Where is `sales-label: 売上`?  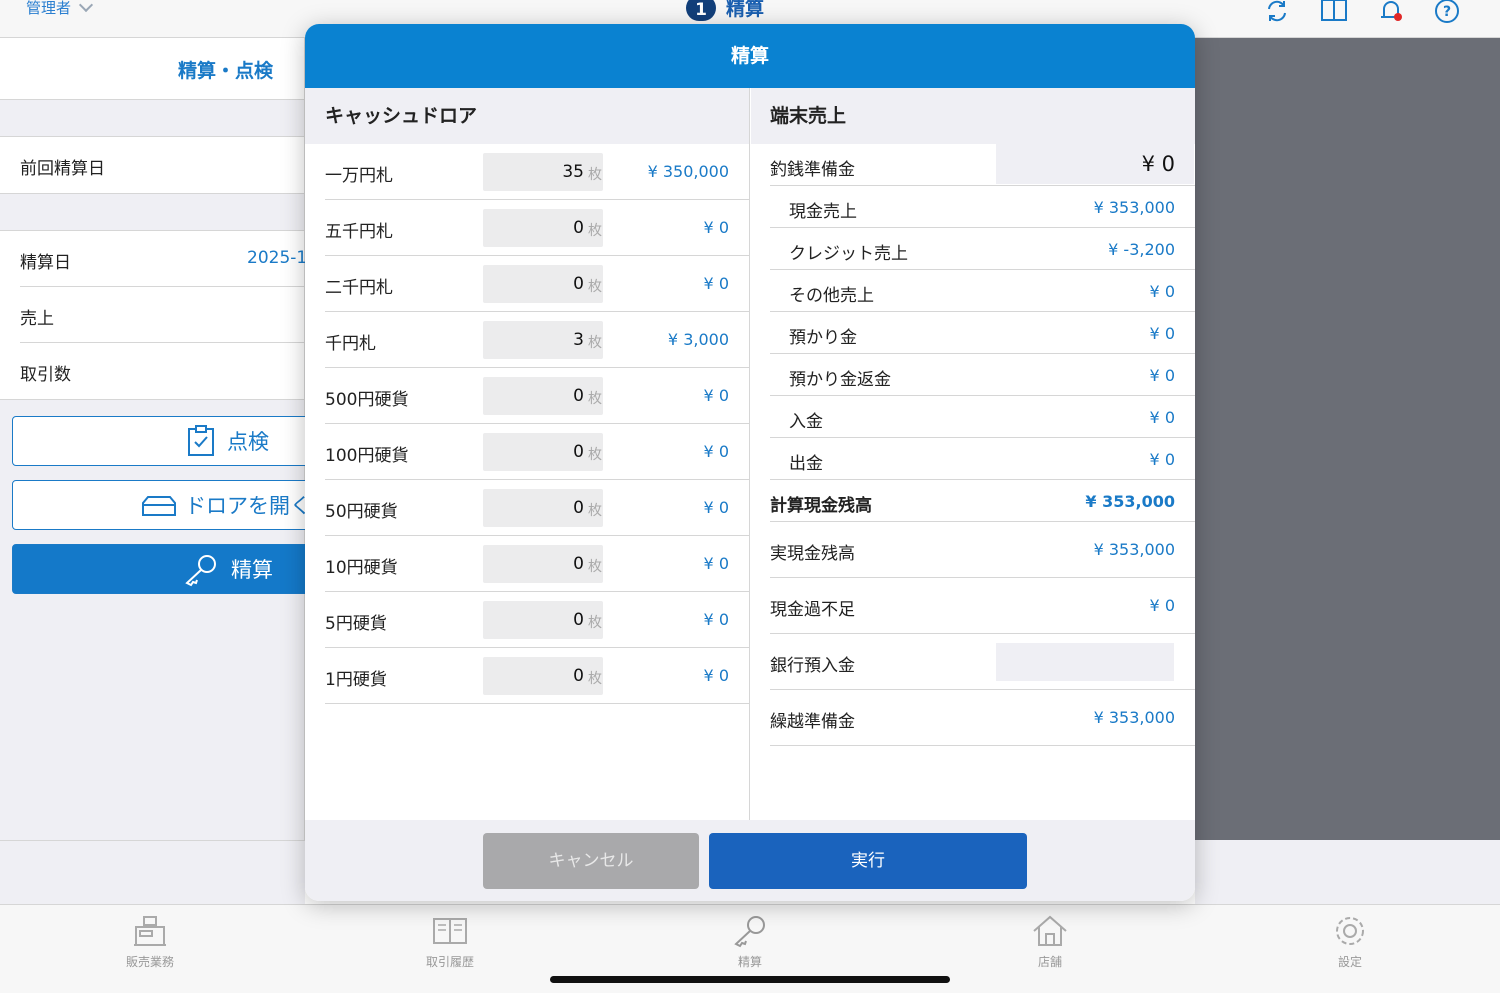 sales-label: 売上 is located at coordinates (37, 319).